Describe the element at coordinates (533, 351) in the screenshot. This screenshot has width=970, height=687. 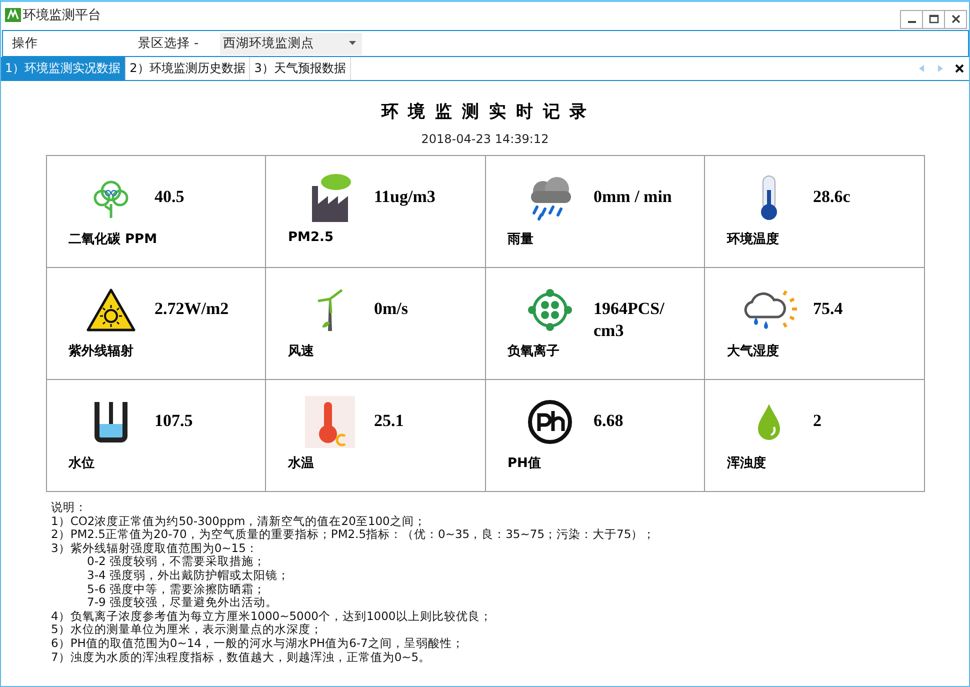
I see `reading-label: 负氧离子` at that location.